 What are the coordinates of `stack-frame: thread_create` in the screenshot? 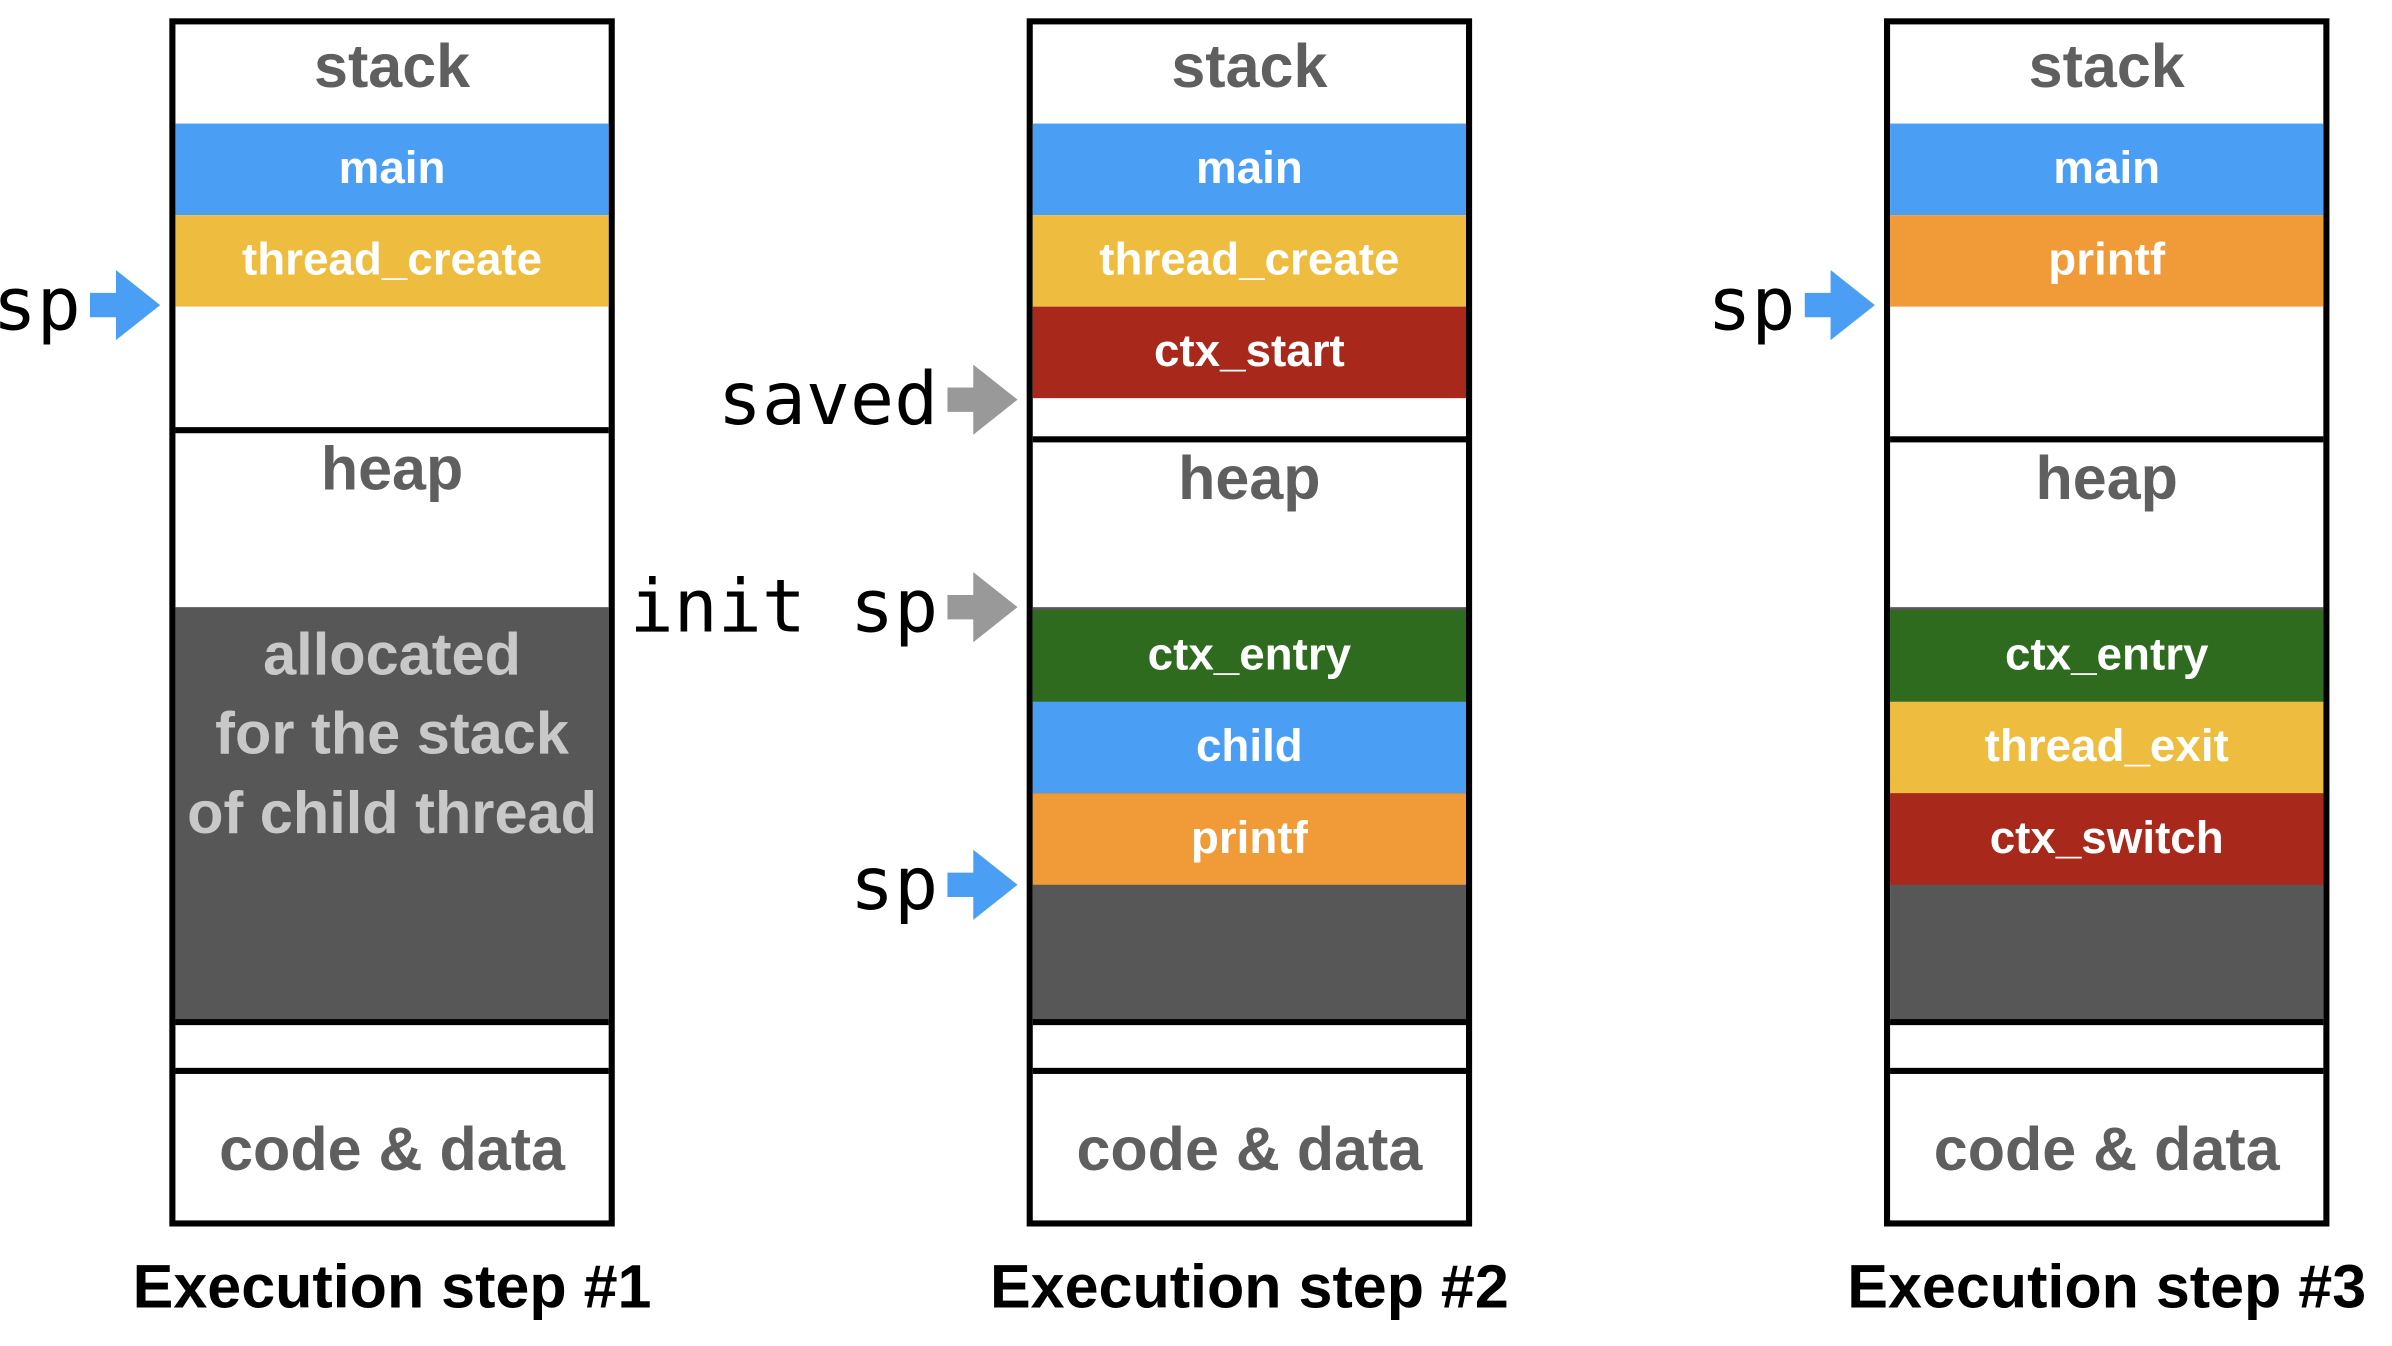 It's located at (392, 261).